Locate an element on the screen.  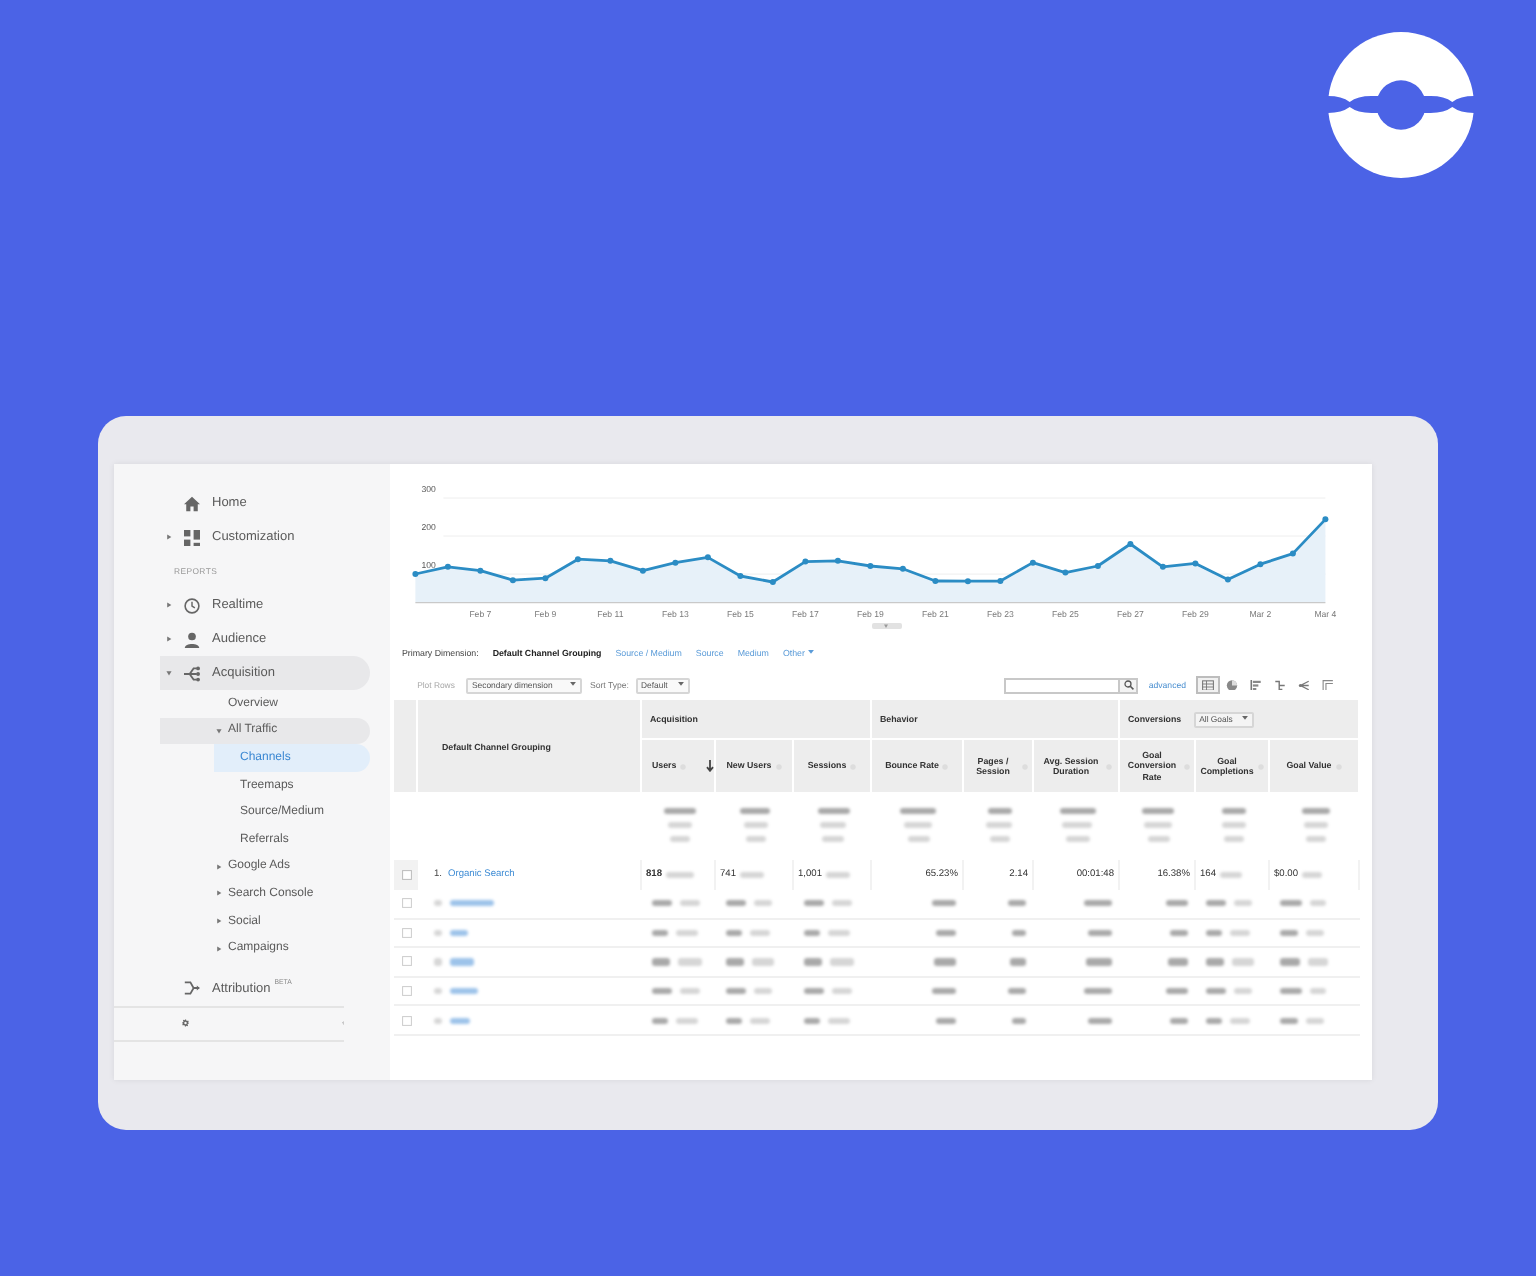
home-icon is located at coordinates (191, 503).